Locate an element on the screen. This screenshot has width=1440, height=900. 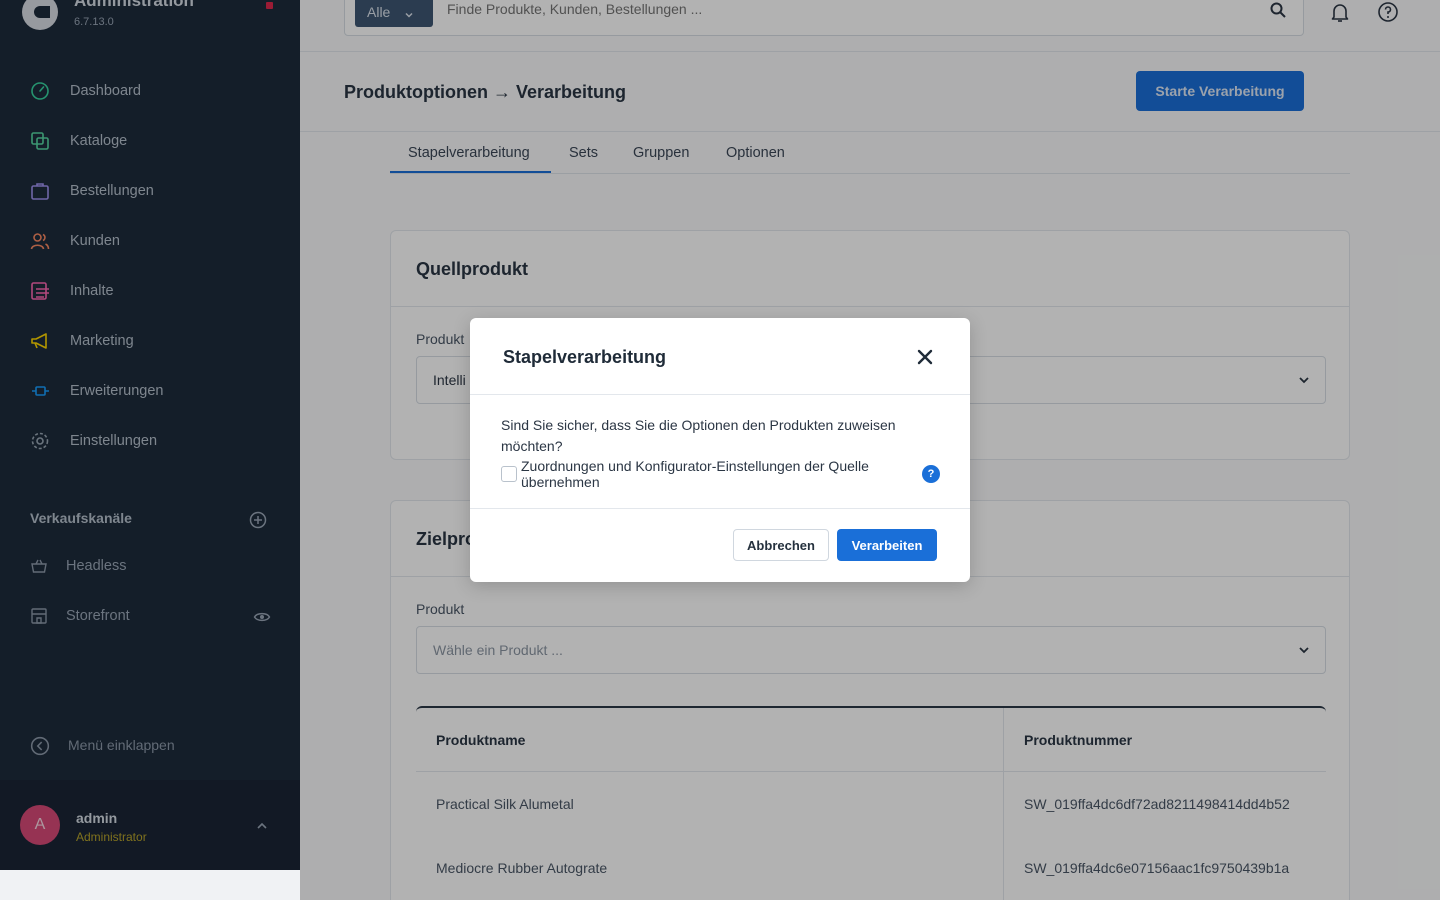
close-icon is located at coordinates (925, 357).